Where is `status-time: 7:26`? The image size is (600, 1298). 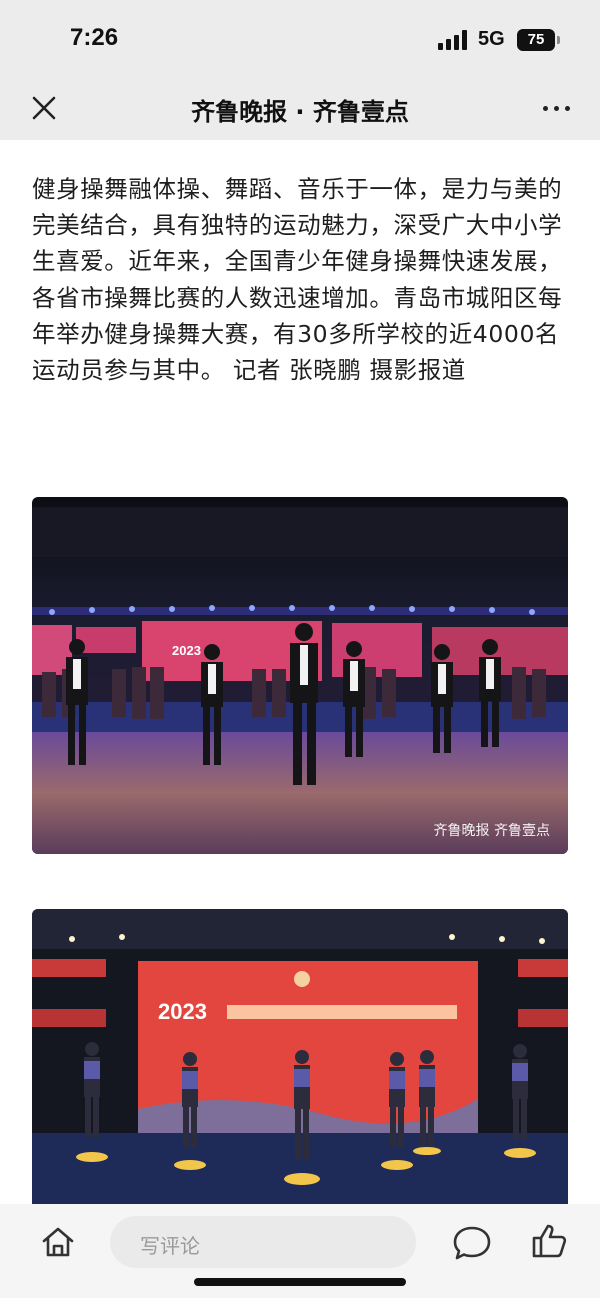 status-time: 7:26 is located at coordinates (94, 37).